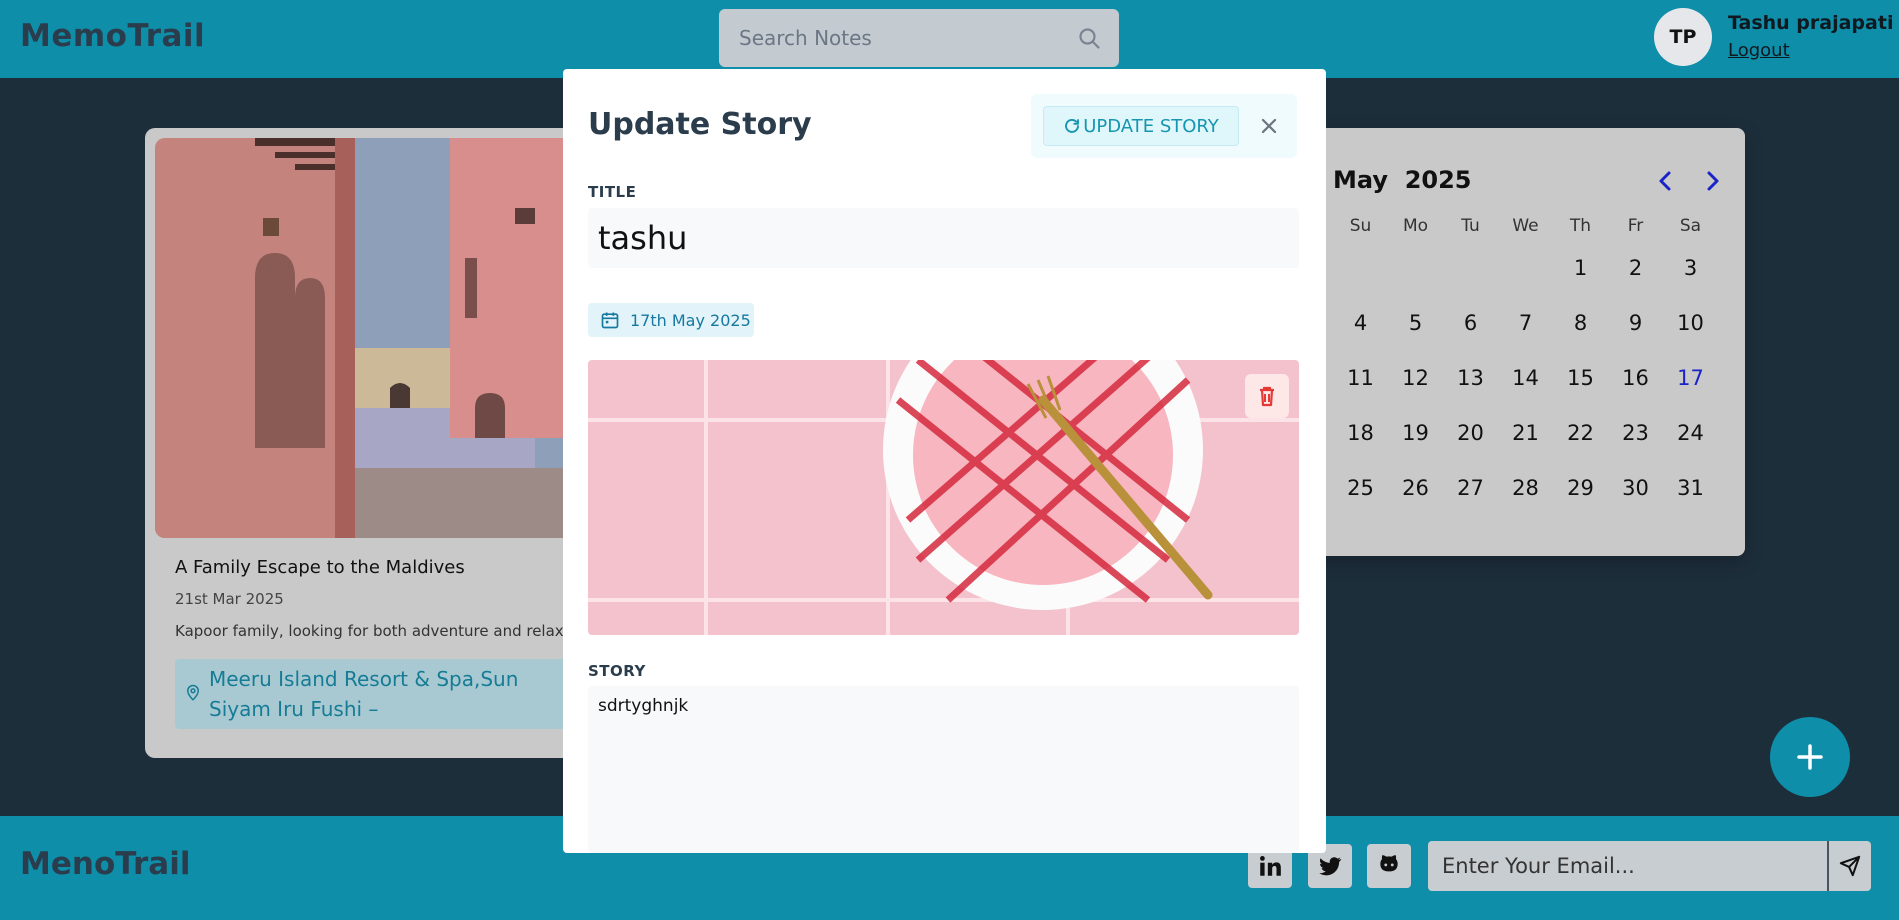 The image size is (1899, 920). What do you see at coordinates (1690, 488) in the screenshot?
I see `calendar-day: 31` at bounding box center [1690, 488].